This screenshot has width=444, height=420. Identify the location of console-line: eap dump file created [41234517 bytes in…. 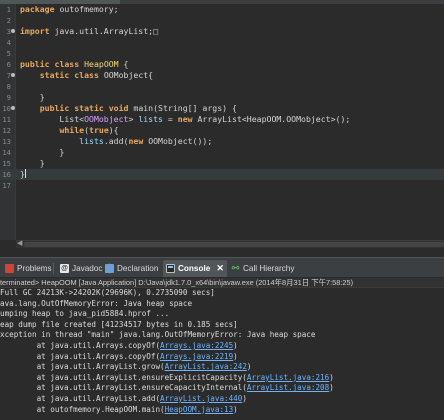
(222, 325).